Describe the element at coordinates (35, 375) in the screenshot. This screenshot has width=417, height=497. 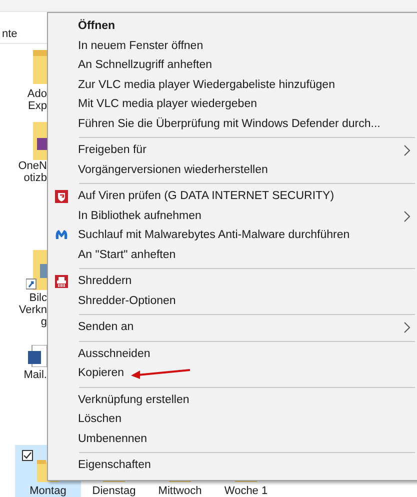
I see `item-label: Mail.` at that location.